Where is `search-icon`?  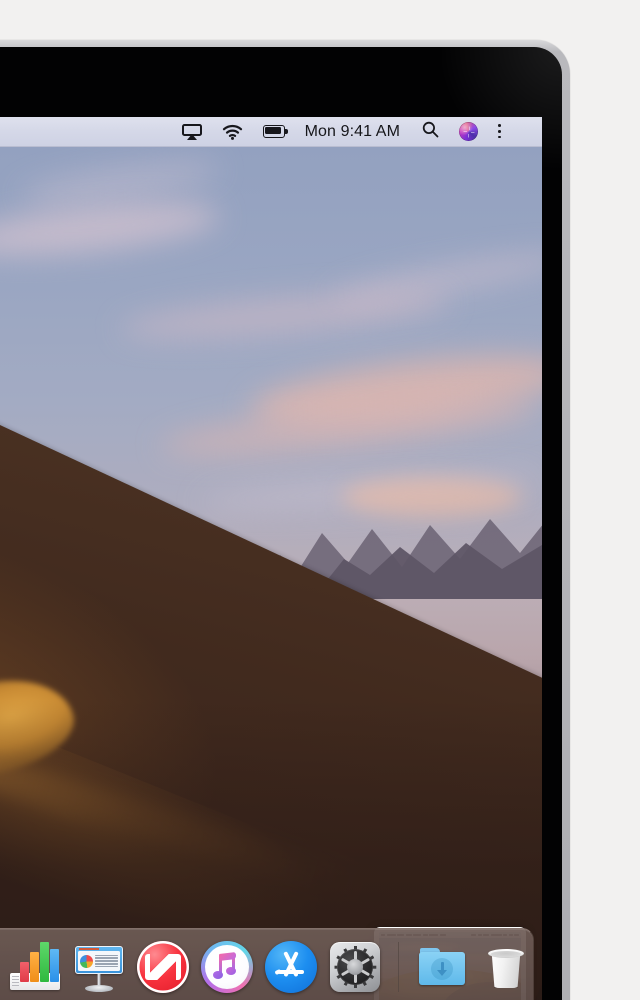
search-icon is located at coordinates (430, 132).